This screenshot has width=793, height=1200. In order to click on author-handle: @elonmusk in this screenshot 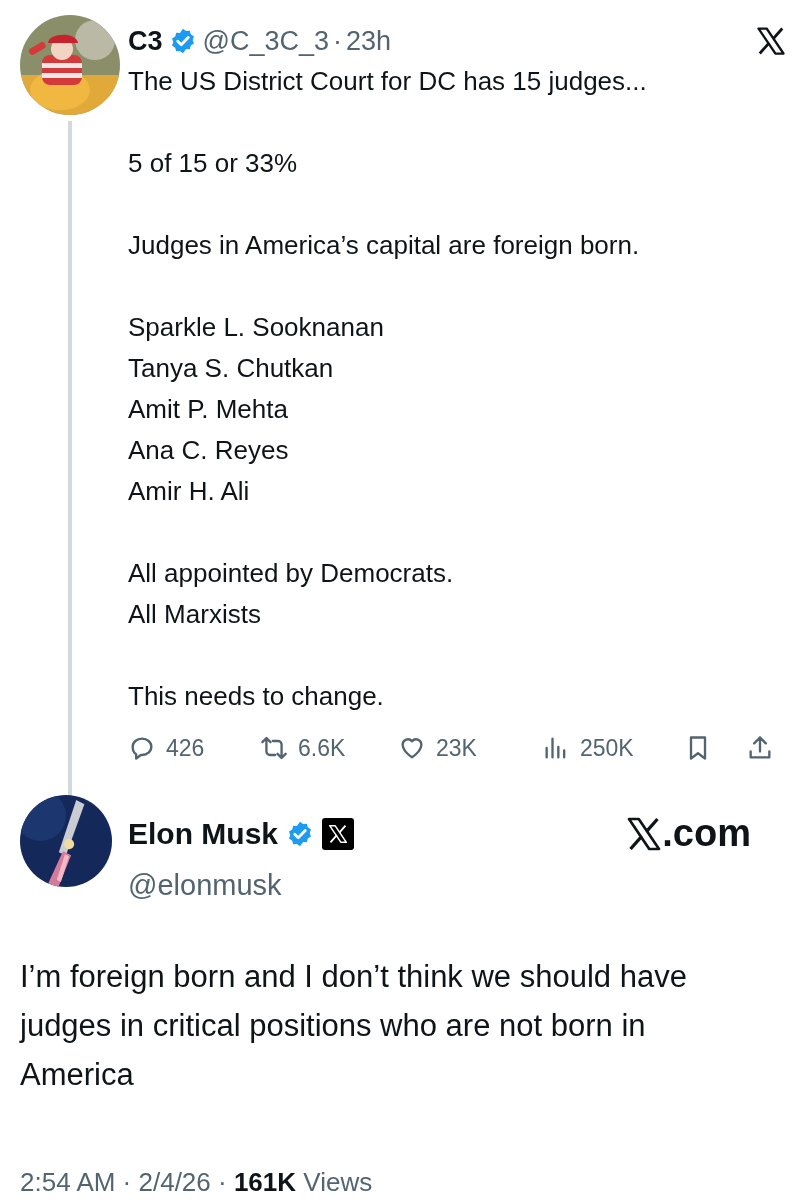, I will do `click(205, 885)`.